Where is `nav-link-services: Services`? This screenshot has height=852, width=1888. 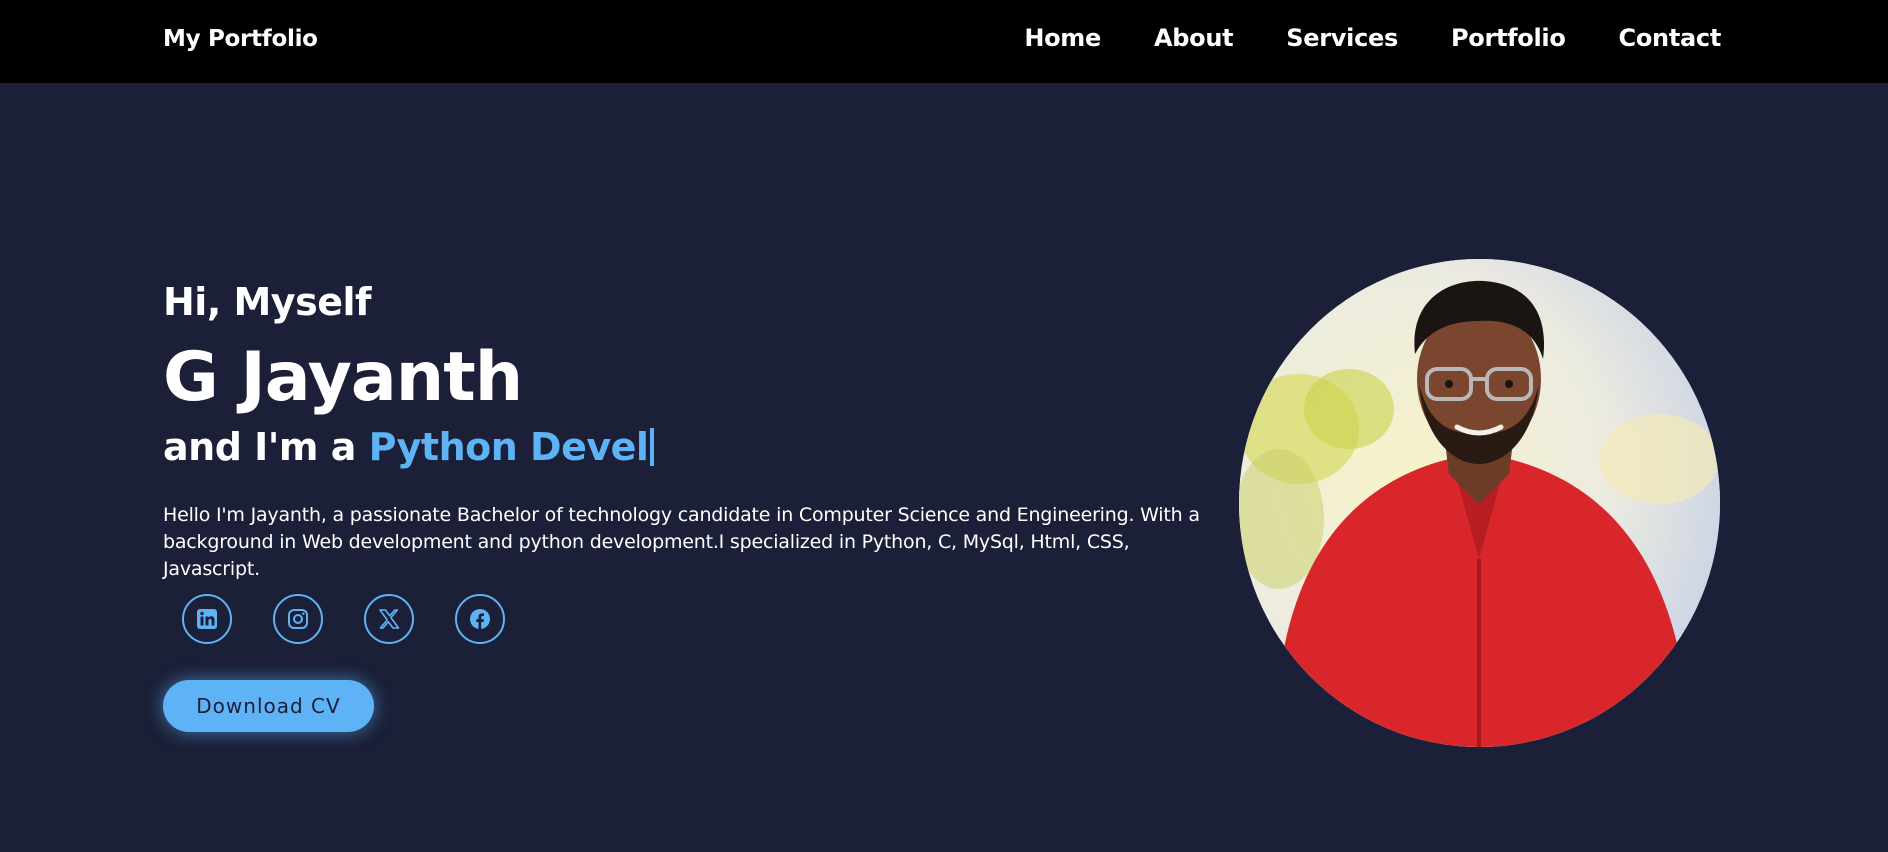
nav-link-services: Services is located at coordinates (1342, 38).